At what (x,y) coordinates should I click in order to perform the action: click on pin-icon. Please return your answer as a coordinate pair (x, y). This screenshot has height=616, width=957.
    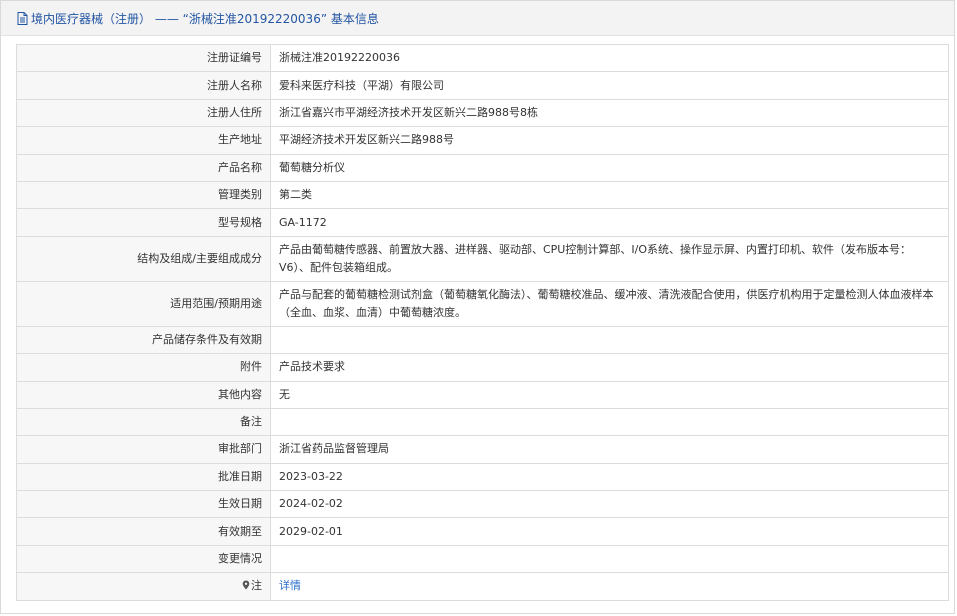
    Looking at the image, I should click on (246, 585).